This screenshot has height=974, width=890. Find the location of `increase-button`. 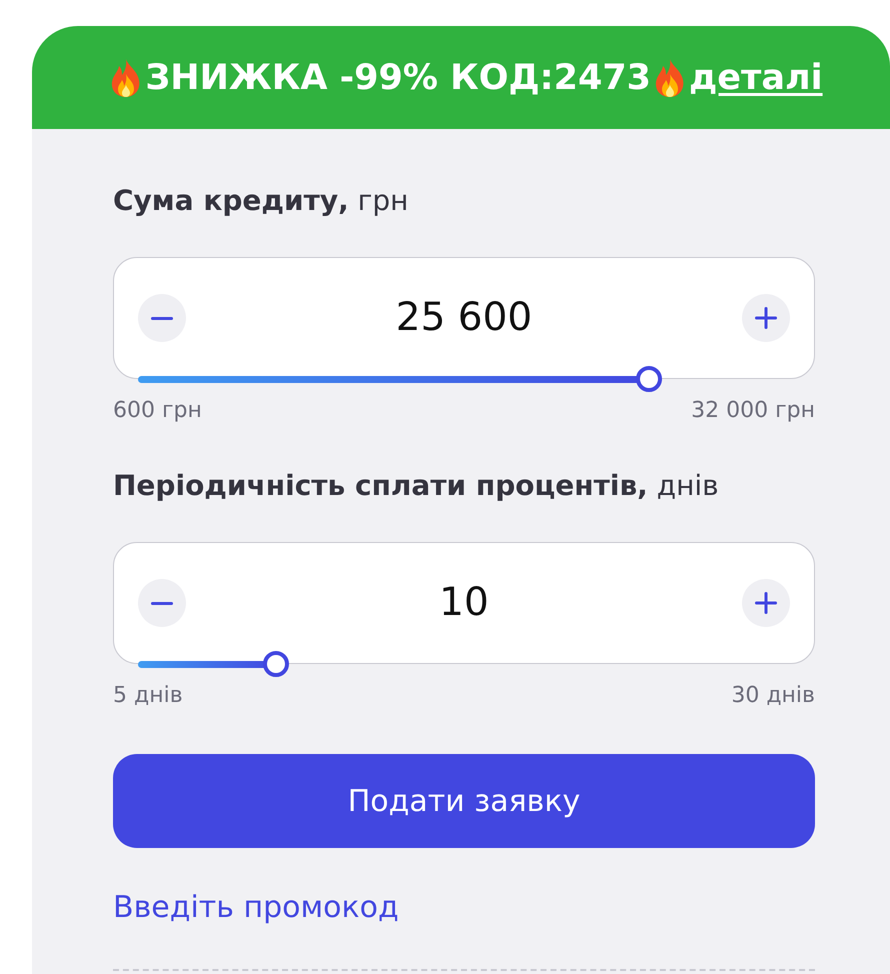

increase-button is located at coordinates (766, 318).